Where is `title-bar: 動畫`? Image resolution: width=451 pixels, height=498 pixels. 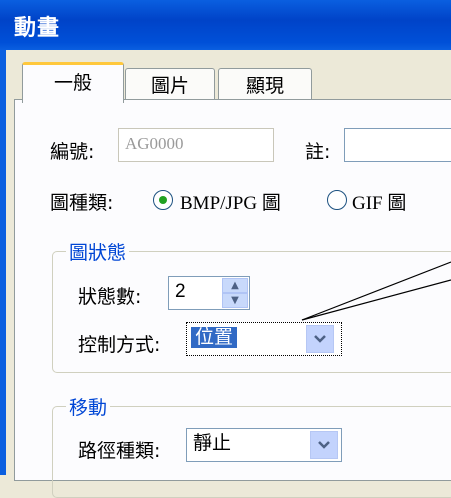 title-bar: 動畫 is located at coordinates (225, 25).